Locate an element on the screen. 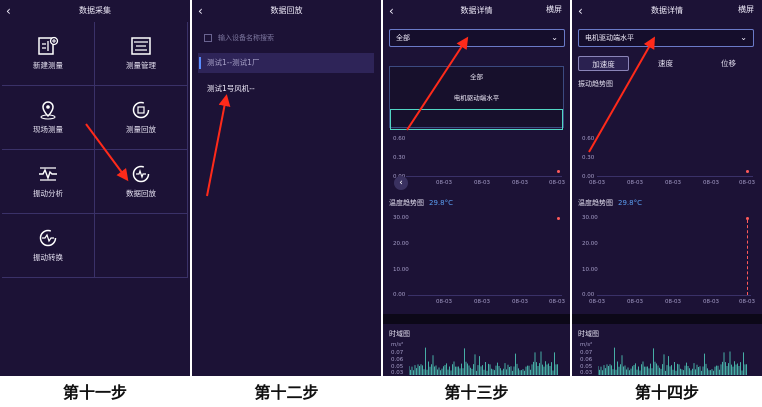 The height and width of the screenshot is (407, 762). arrow-step11 is located at coordinates (107, 152).